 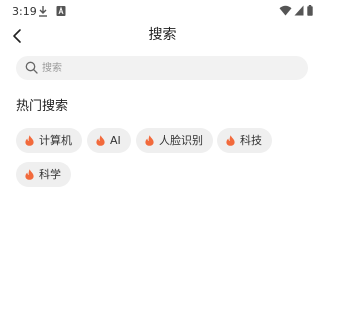 What do you see at coordinates (170, 68) in the screenshot?
I see `search-input` at bounding box center [170, 68].